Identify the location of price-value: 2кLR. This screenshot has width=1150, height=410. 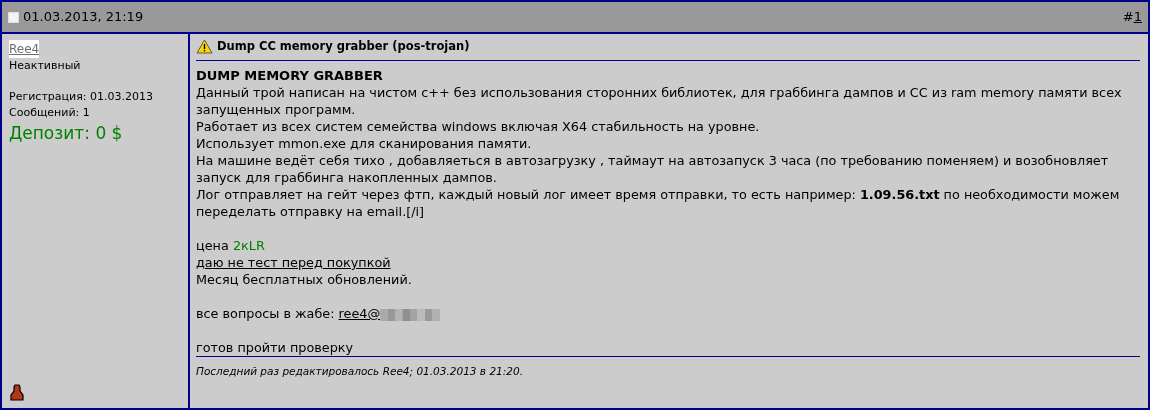
(248, 245).